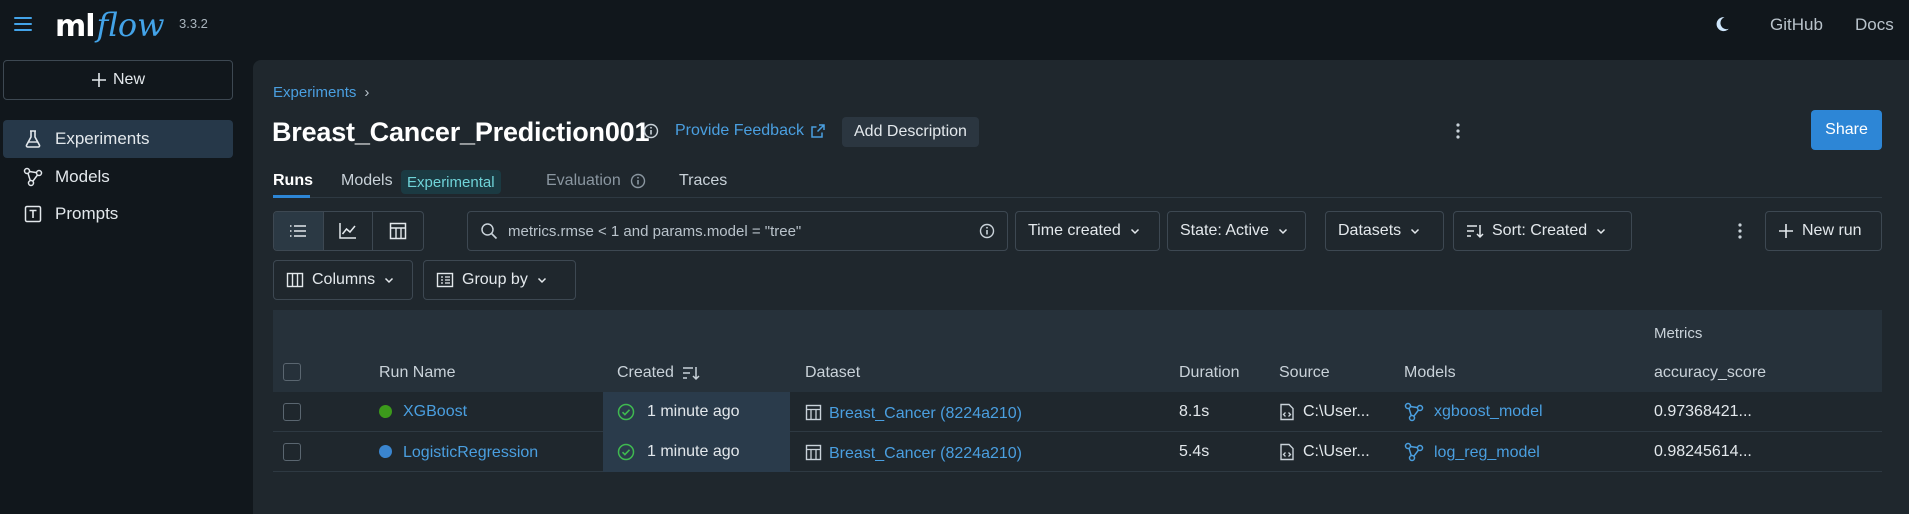 Image resolution: width=1909 pixels, height=514 pixels. Describe the element at coordinates (750, 131) in the screenshot. I see `provide-feedback-link: Provide Feedback` at that location.